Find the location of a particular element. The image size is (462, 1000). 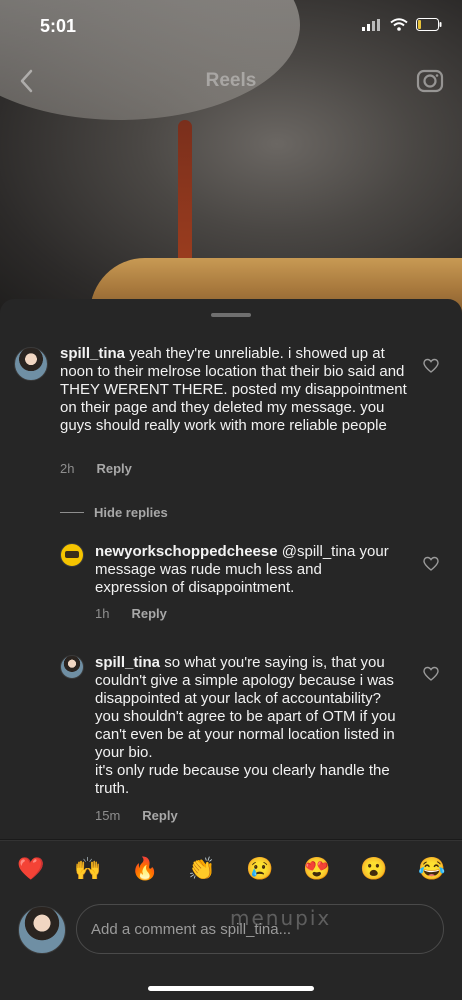

signal-icon is located at coordinates (371, 24).